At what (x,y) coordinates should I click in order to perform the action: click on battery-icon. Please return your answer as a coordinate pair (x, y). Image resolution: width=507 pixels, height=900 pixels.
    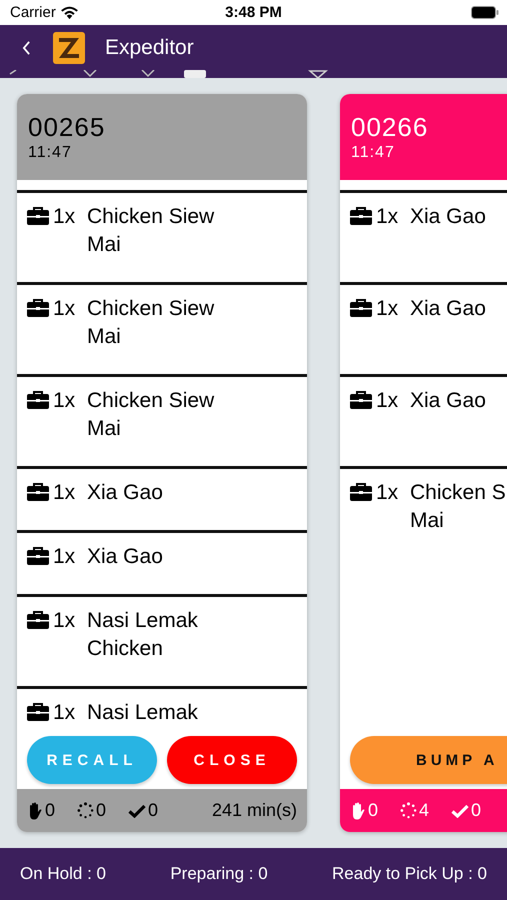
    Looking at the image, I should click on (485, 12).